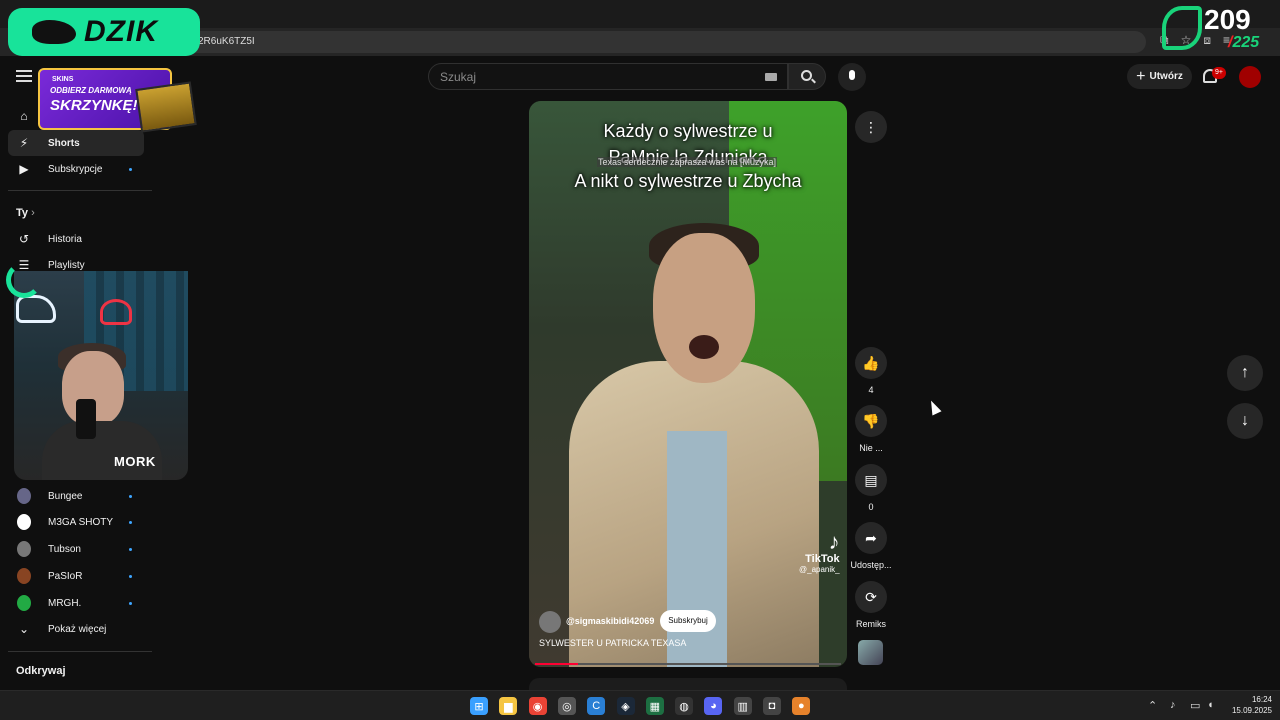 The width and height of the screenshot is (1280, 720). Describe the element at coordinates (65, 496) in the screenshot. I see `sidebar-item-label: Bungee` at that location.